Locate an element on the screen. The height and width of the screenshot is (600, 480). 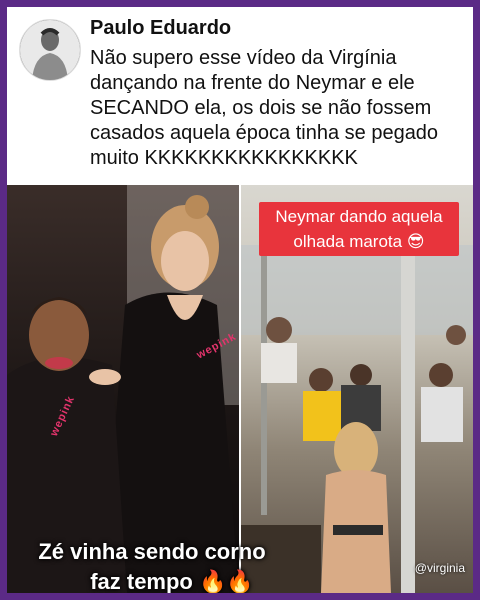
overlay-label: Neymar dando aquela olhada marota 😎 is located at coordinates (359, 229).